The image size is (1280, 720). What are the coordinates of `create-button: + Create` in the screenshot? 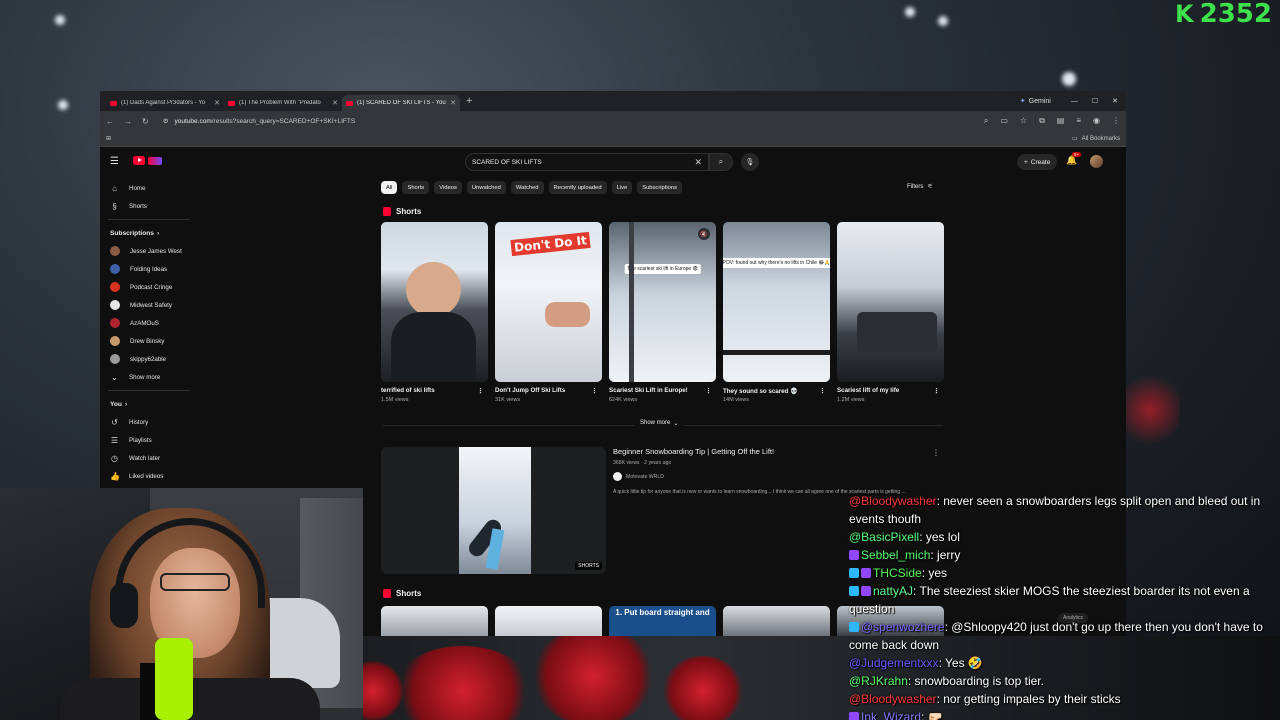 It's located at (1037, 162).